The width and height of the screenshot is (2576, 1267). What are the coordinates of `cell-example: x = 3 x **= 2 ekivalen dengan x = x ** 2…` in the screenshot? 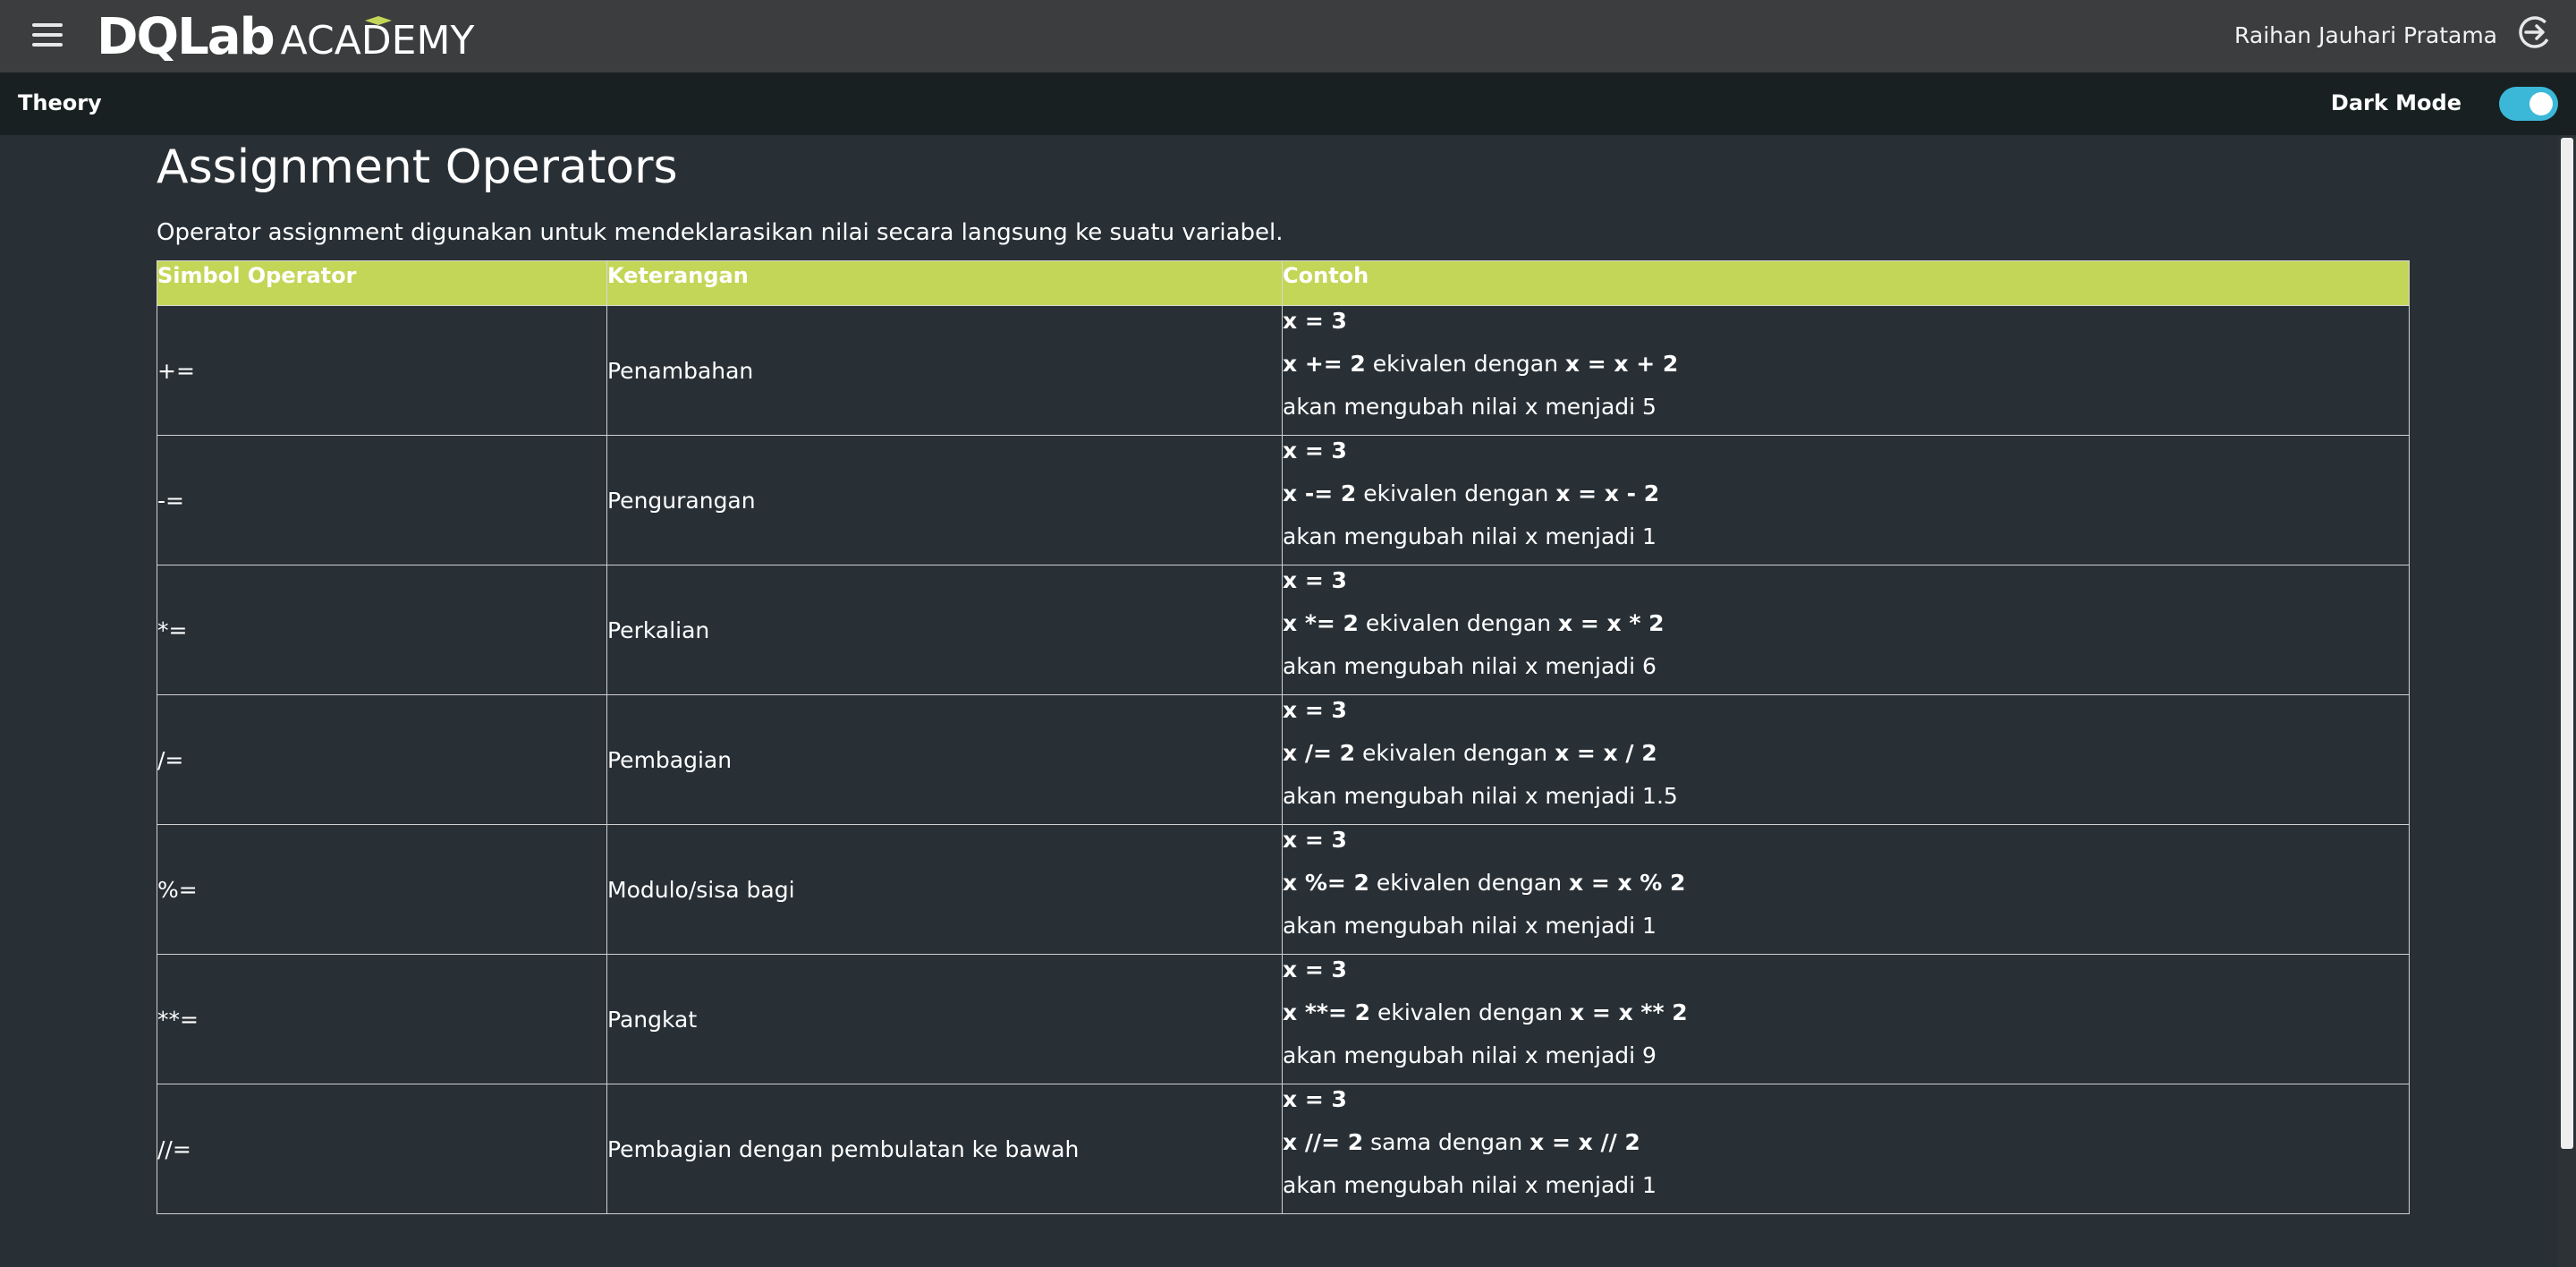 It's located at (1846, 1019).